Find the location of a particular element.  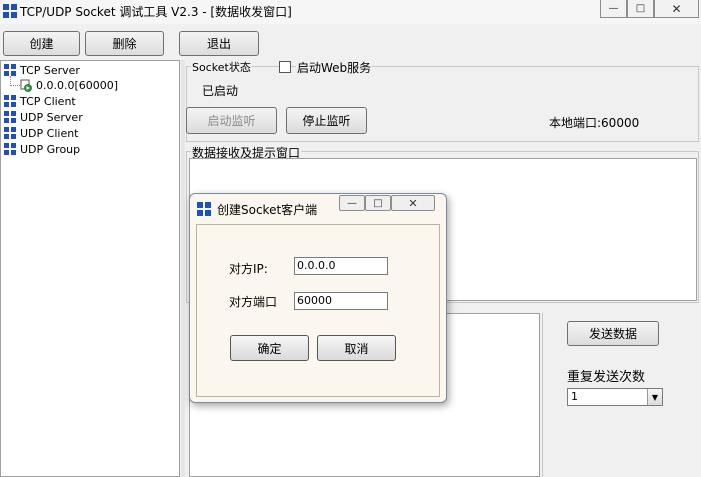

stop-listen-button: 停止监听 is located at coordinates (326, 120).